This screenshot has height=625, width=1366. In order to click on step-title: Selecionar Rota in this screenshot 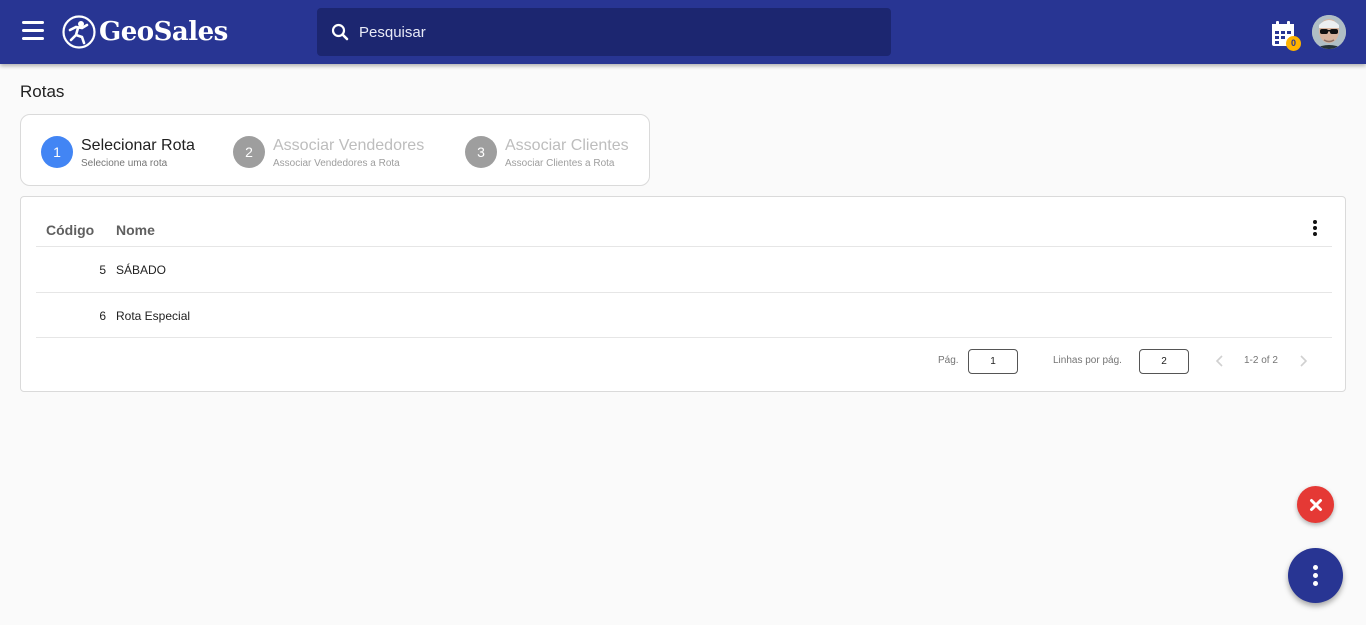, I will do `click(138, 145)`.